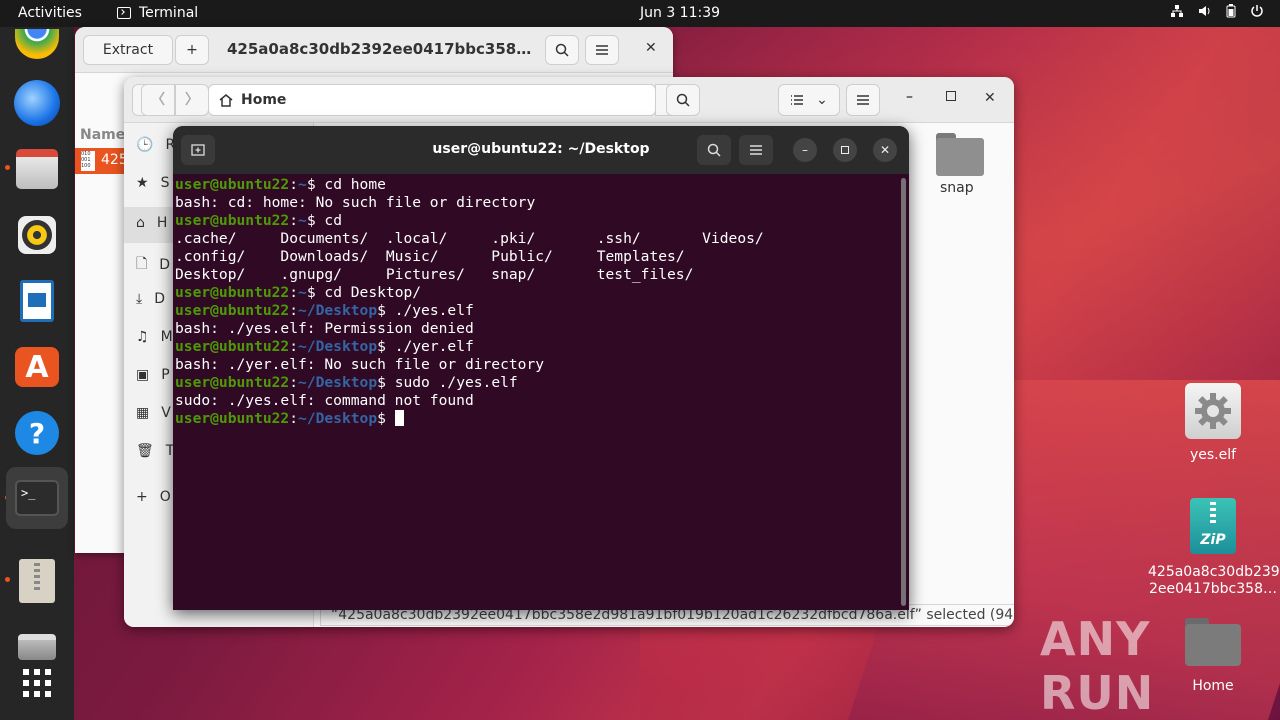 The width and height of the screenshot is (1280, 720). What do you see at coordinates (151, 223) in the screenshot?
I see `sidebar-item-home: ⌂ H` at bounding box center [151, 223].